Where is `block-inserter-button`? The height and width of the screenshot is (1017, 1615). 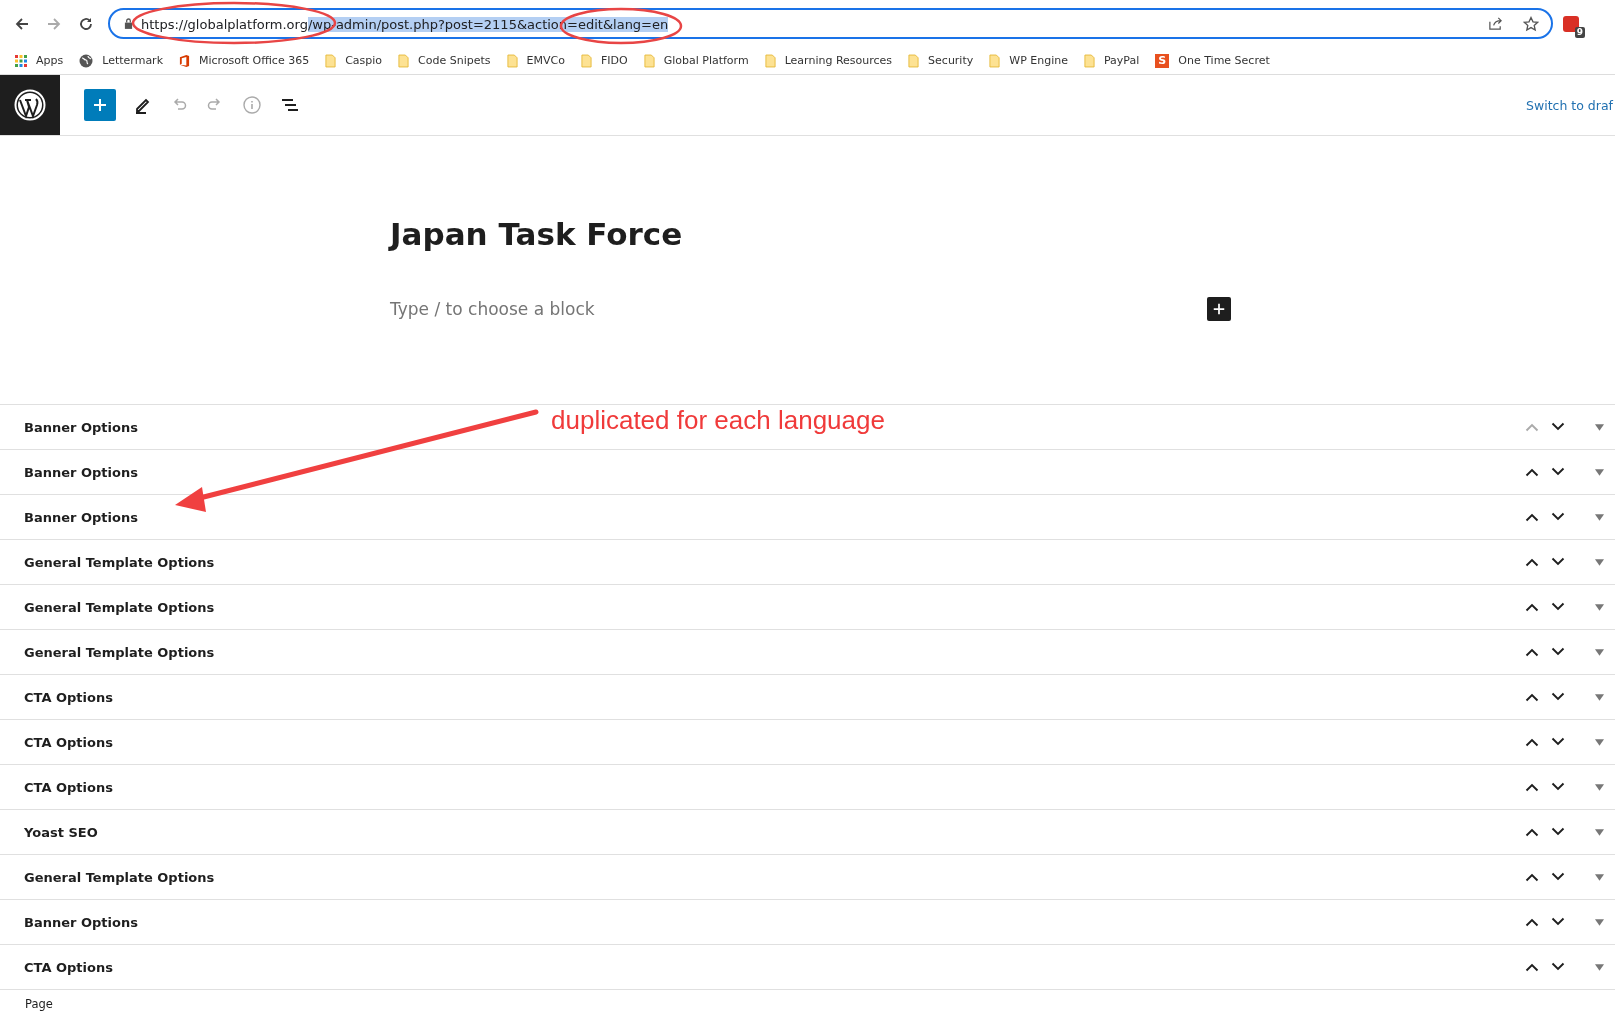
block-inserter-button is located at coordinates (1219, 309).